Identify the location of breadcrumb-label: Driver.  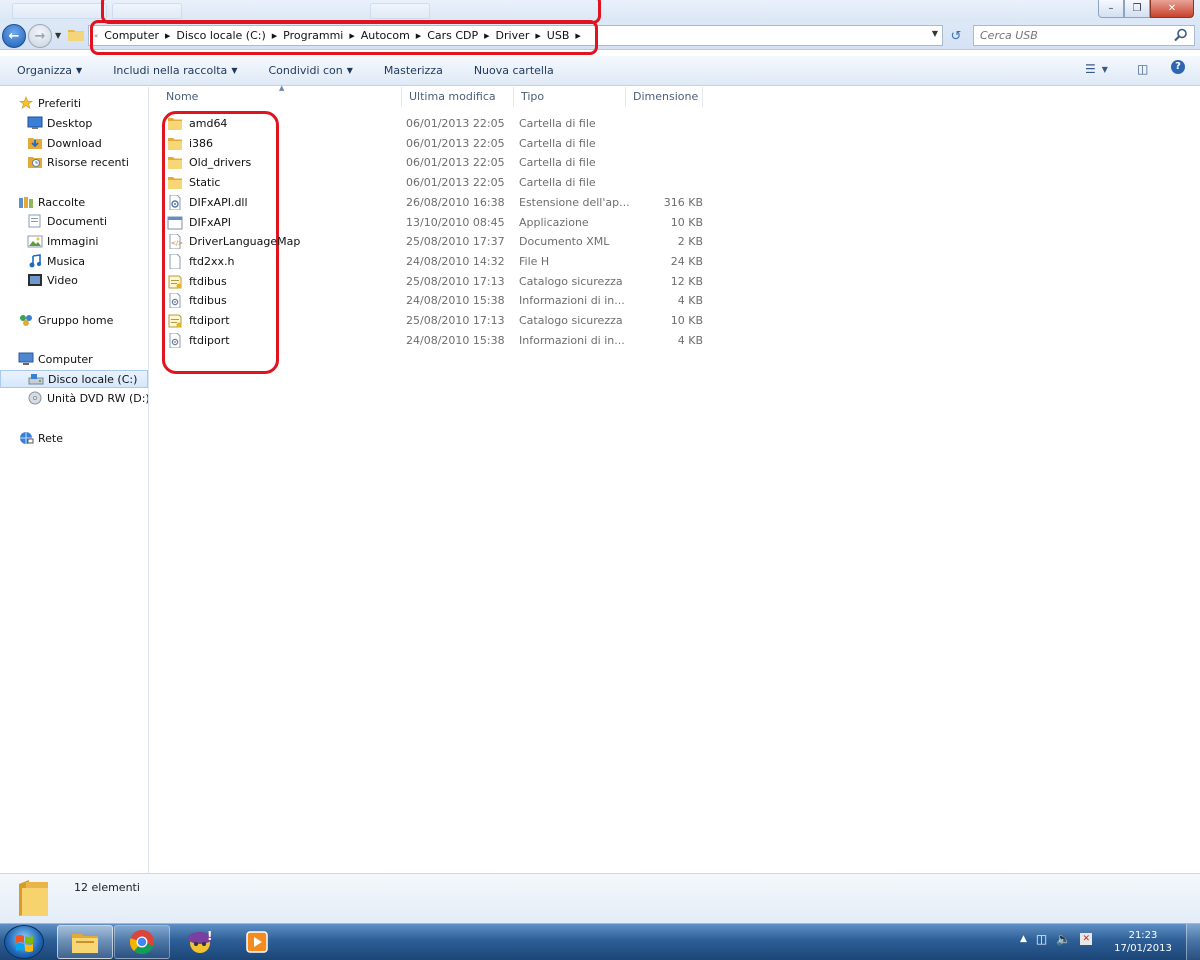
(513, 35).